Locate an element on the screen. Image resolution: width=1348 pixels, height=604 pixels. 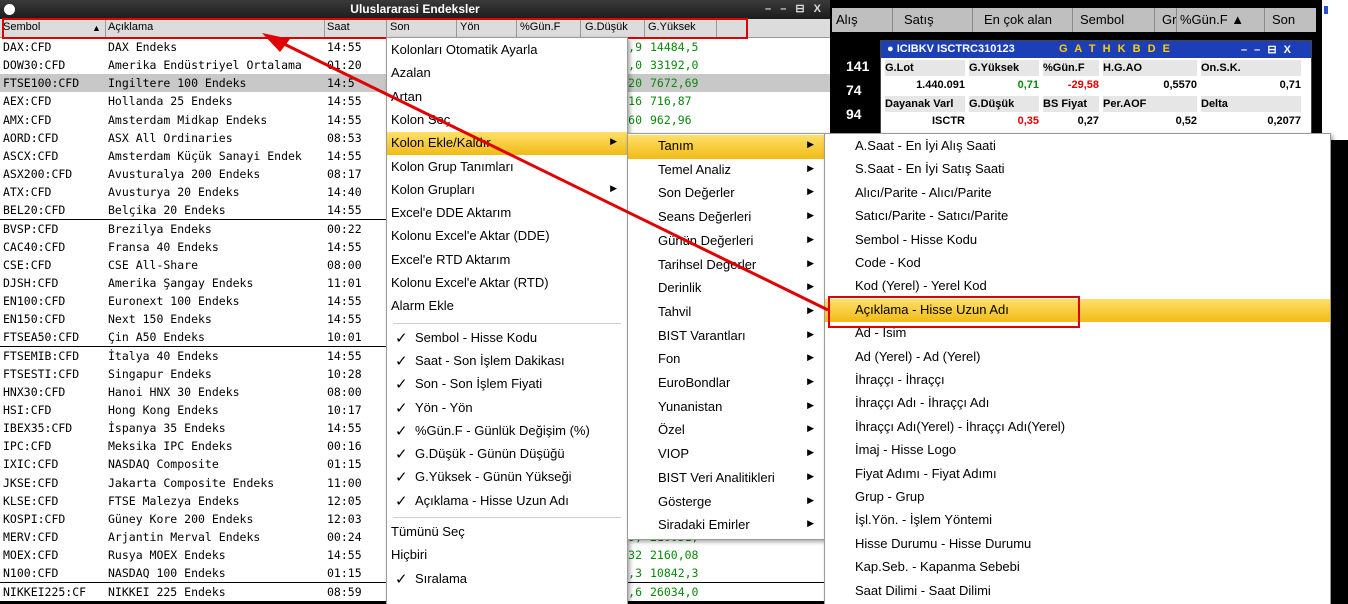
arrow-head-icon is located at coordinates (276, 42).